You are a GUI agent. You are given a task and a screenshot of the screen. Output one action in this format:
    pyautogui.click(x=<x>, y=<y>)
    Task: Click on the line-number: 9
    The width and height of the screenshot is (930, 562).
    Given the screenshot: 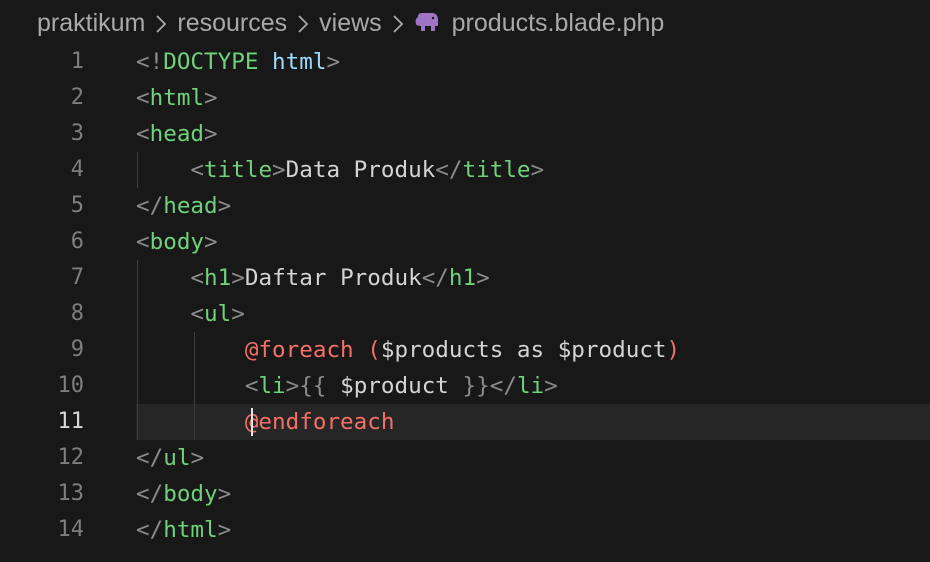 What is the action you would take?
    pyautogui.click(x=77, y=349)
    